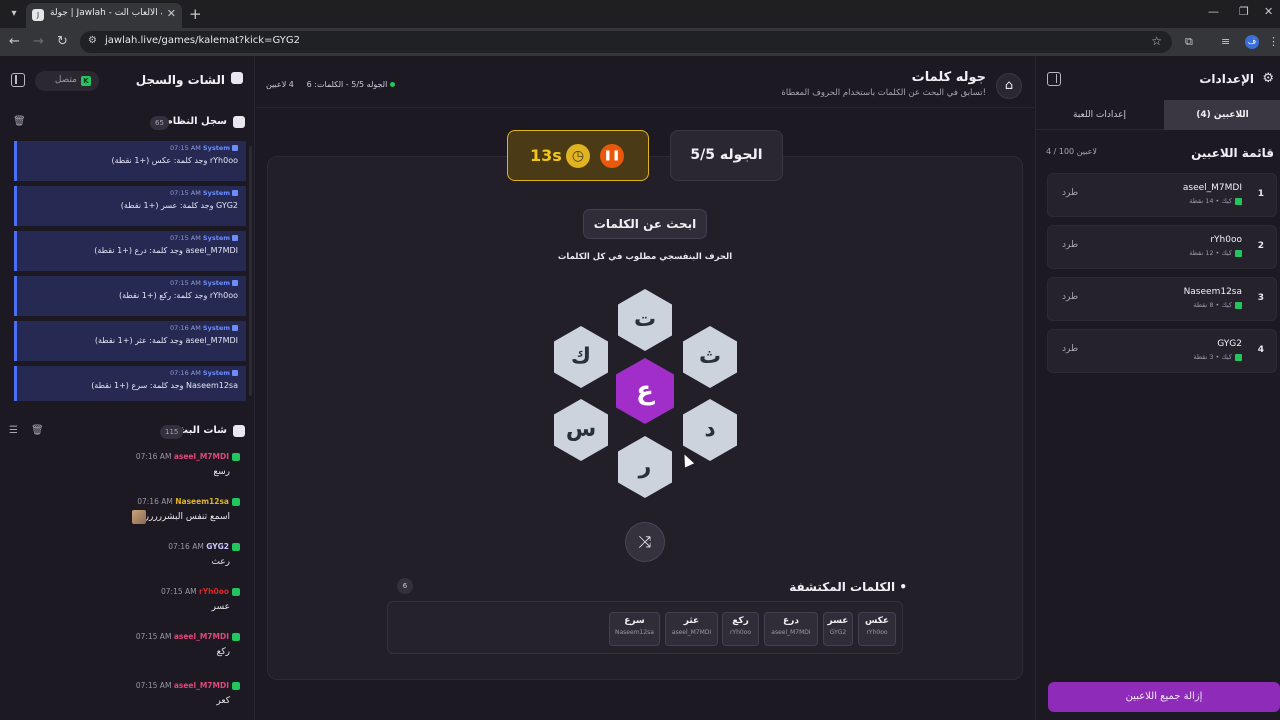 Image resolution: width=1280 pixels, height=720 pixels. What do you see at coordinates (645, 224) in the screenshot?
I see `find-words-button: ابحث عن الكلمات` at bounding box center [645, 224].